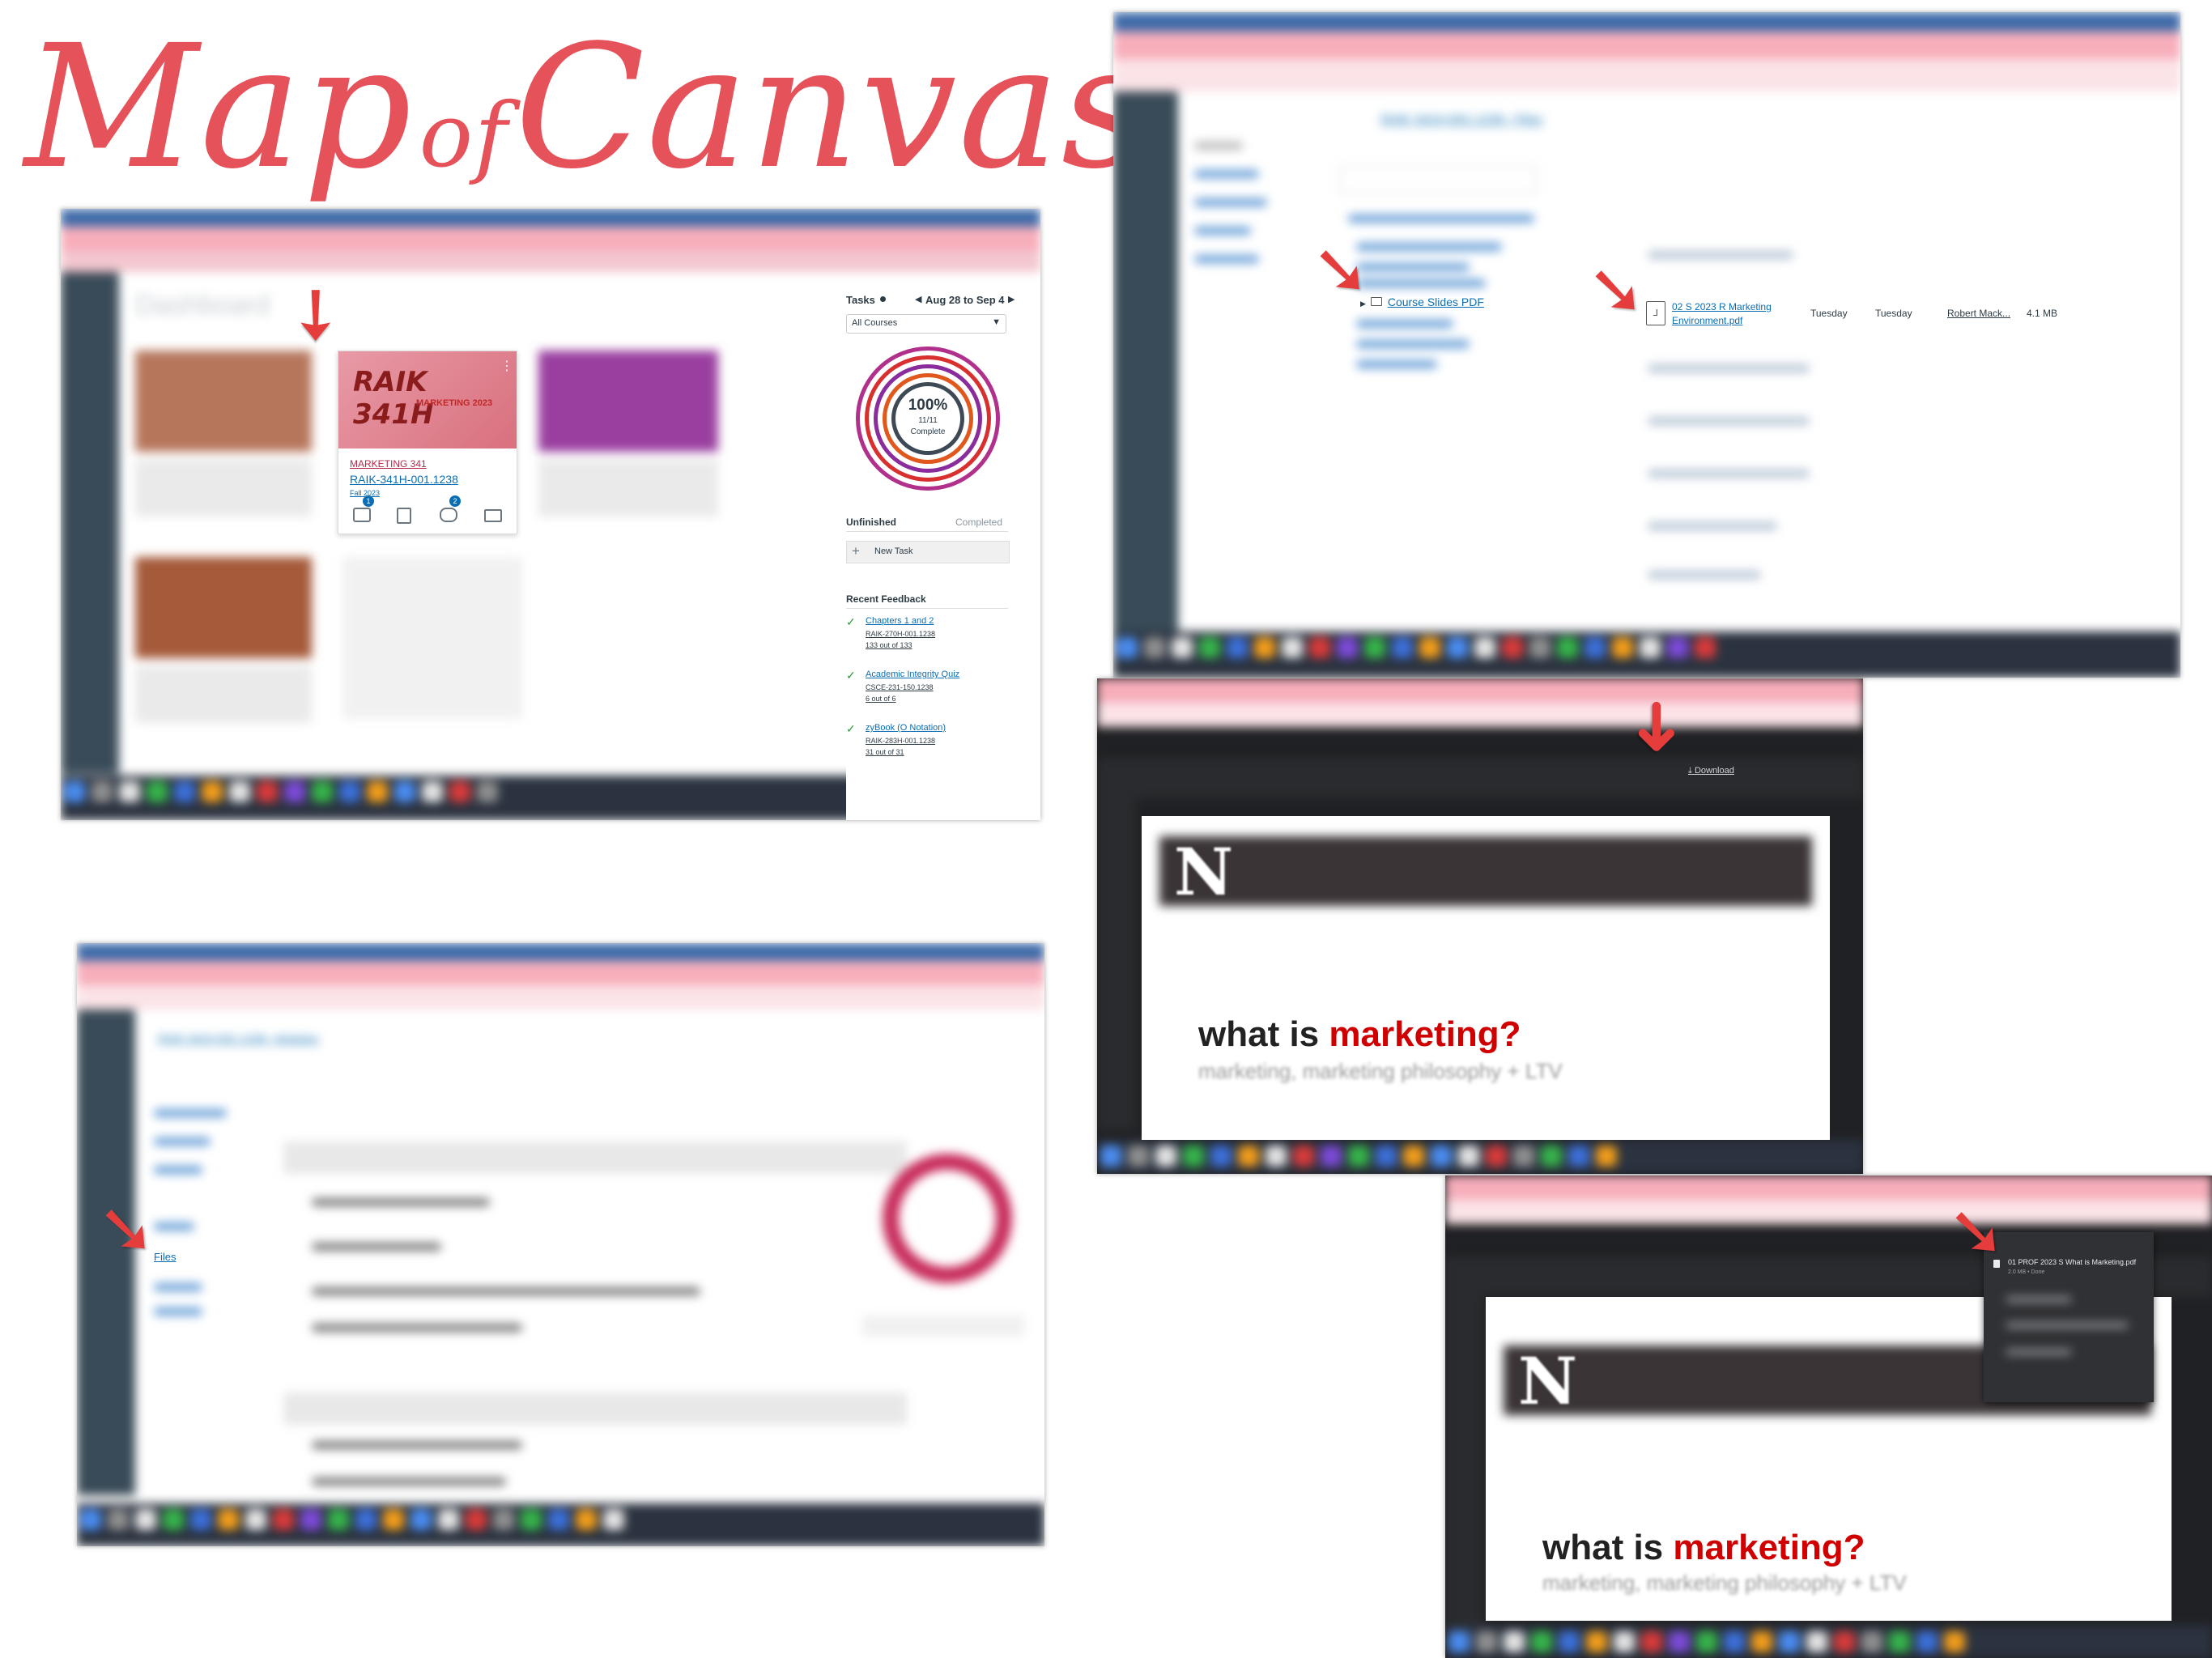 Image resolution: width=2212 pixels, height=1658 pixels. Describe the element at coordinates (2072, 1262) in the screenshot. I see `download-item-name: 01 PROF 2023 S What is Marketing.pdf` at that location.